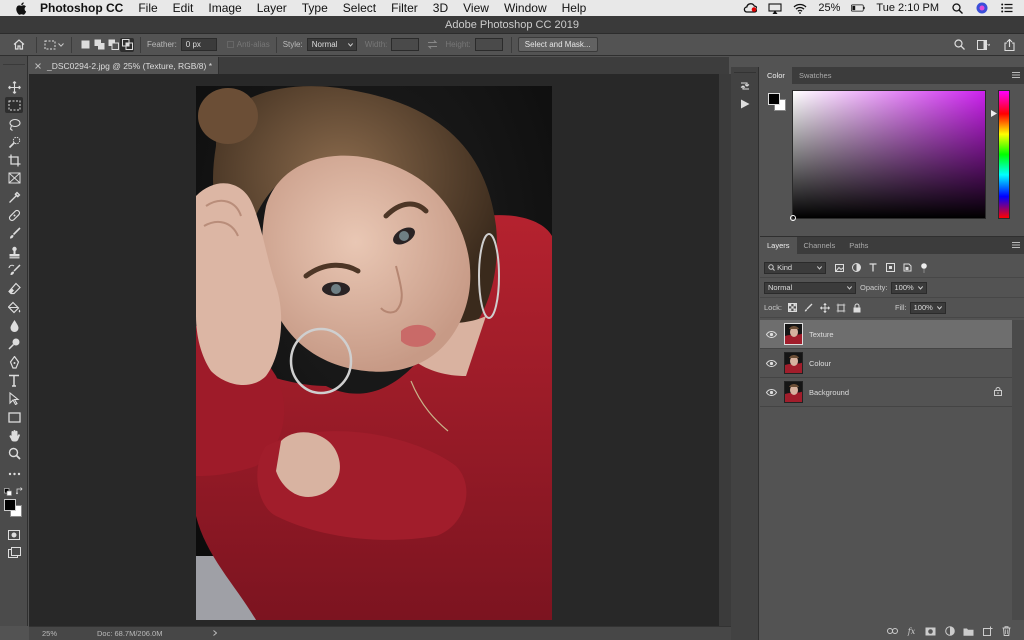 The height and width of the screenshot is (640, 1024). Describe the element at coordinates (983, 45) in the screenshot. I see `workspace-icon` at that location.